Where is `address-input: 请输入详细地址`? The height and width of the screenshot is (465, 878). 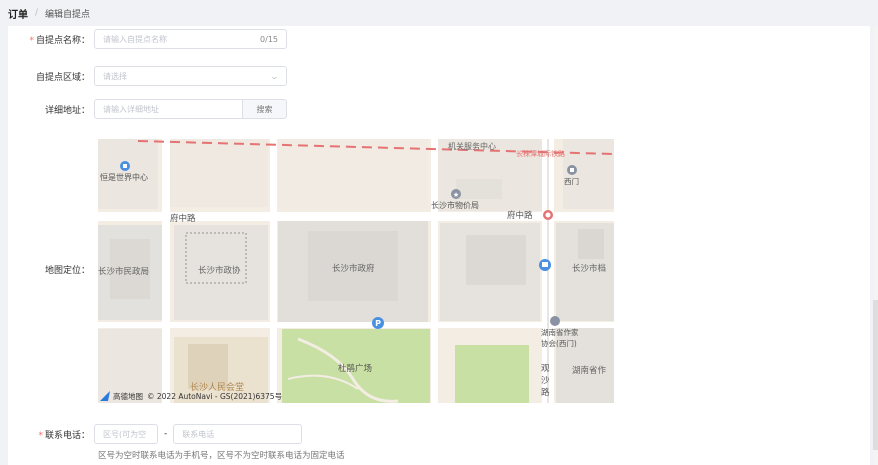
address-input: 请输入详细地址 is located at coordinates (168, 109).